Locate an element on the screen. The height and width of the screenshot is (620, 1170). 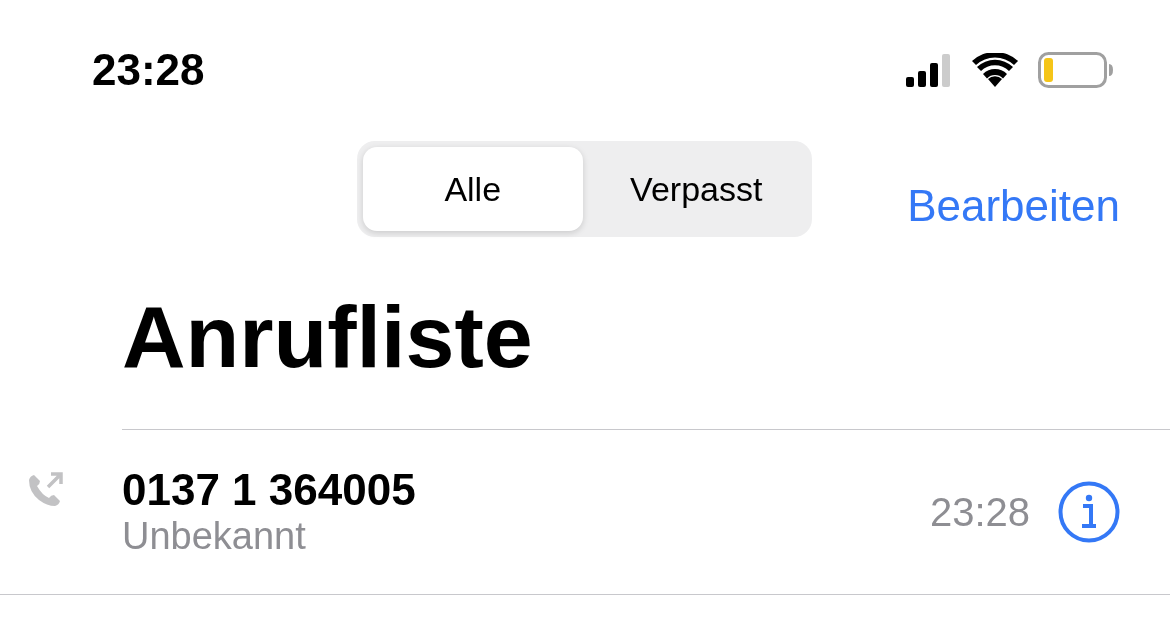
page-title: Anrufliste is located at coordinates (328, 337).